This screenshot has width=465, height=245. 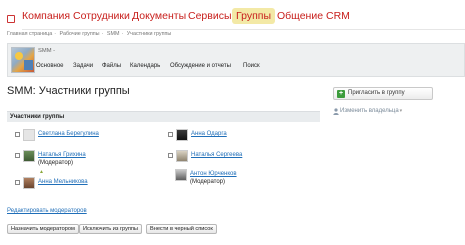 What do you see at coordinates (63, 182) in the screenshot?
I see `member-name: Анна Мельникова` at bounding box center [63, 182].